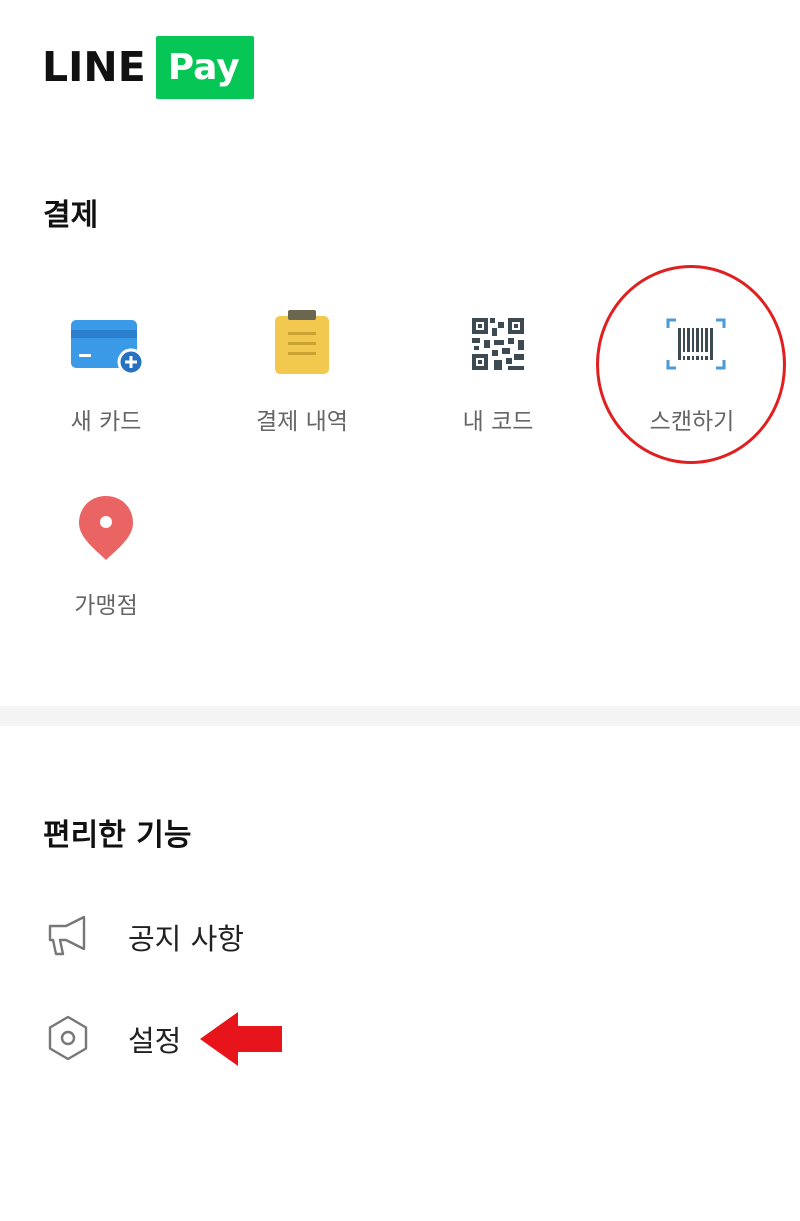 This screenshot has height=1221, width=800. Describe the element at coordinates (400, 1038) in the screenshot. I see `settings-list-item: 설정` at that location.